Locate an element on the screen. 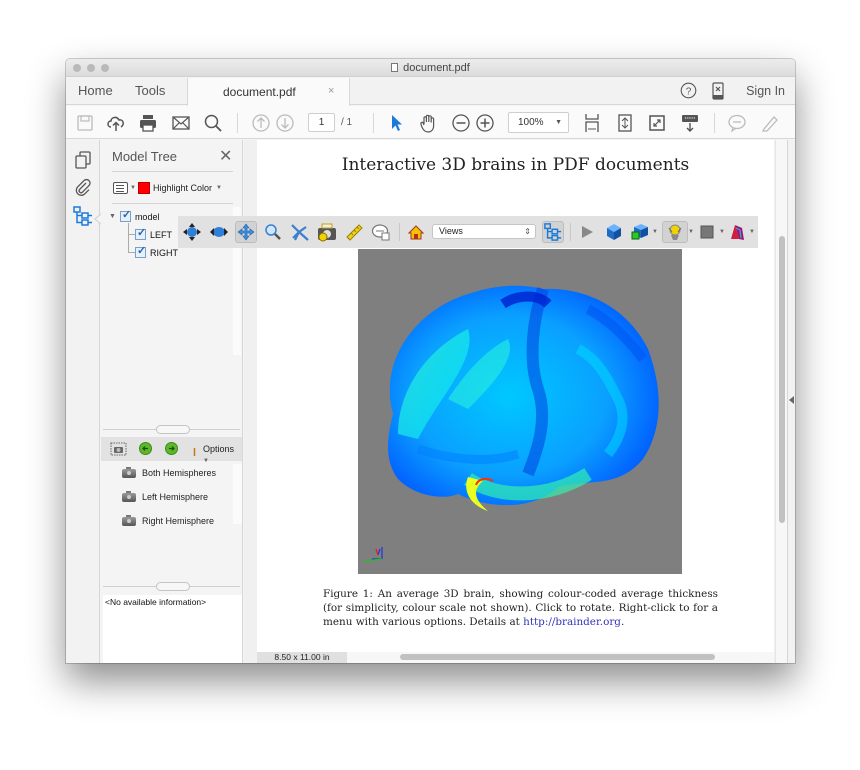 This screenshot has height=770, width=860. options-menu: Options ▼ is located at coordinates (222, 454).